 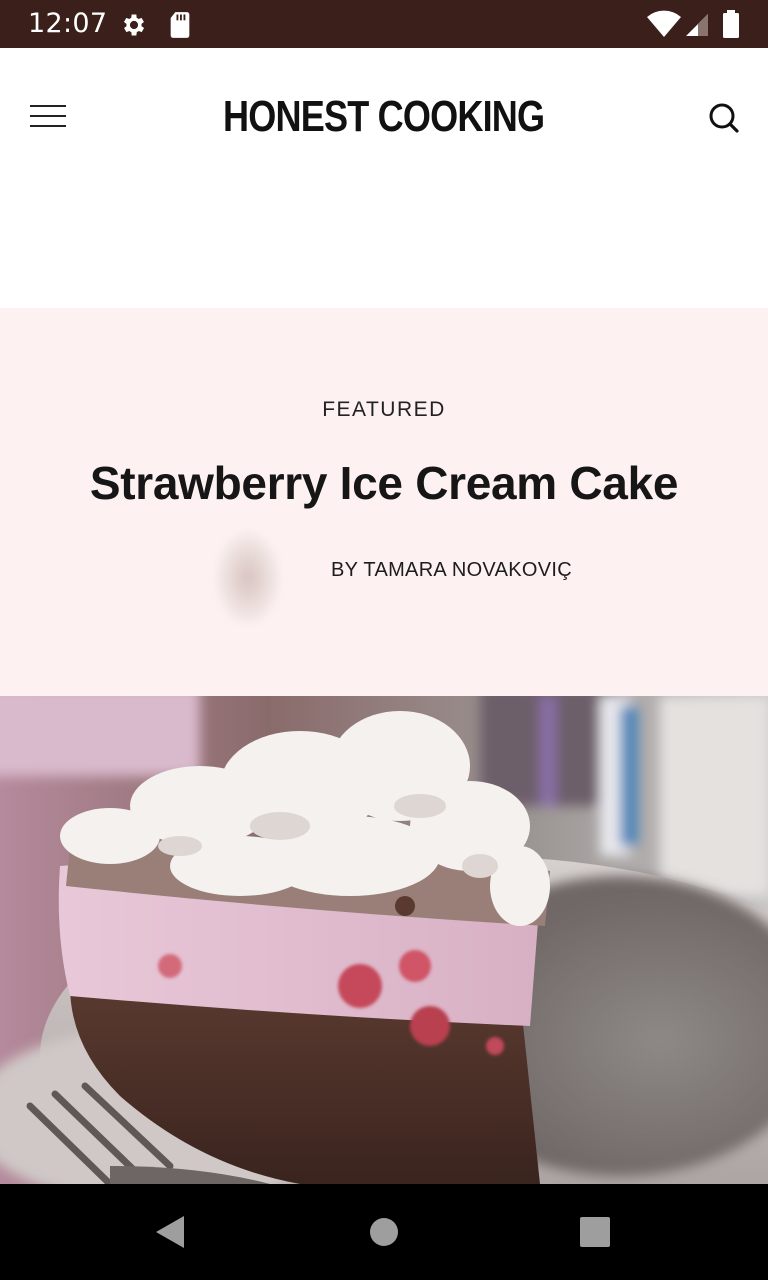 I want to click on article-title: Strawberry Ice Cream Cake, so click(x=384, y=483).